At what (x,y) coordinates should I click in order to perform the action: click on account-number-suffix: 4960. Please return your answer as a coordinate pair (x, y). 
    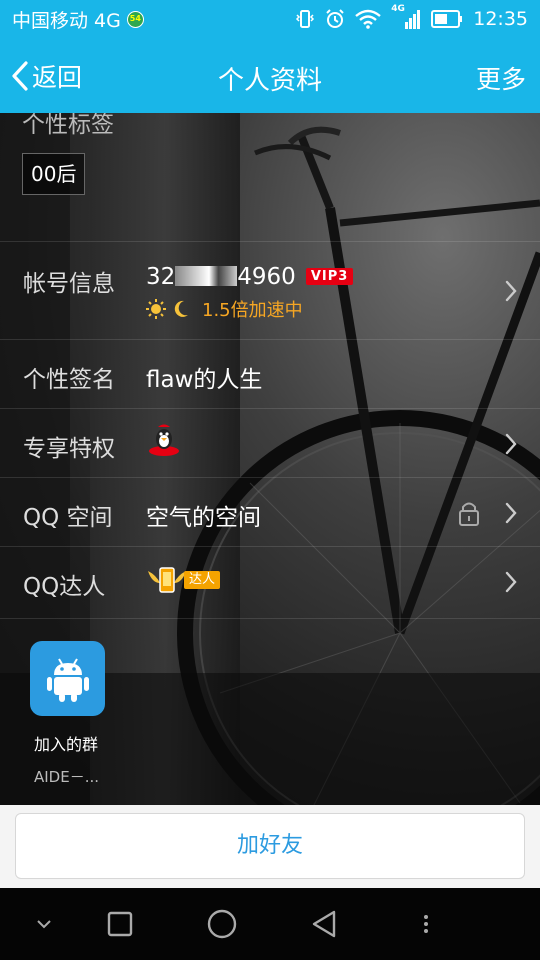
    Looking at the image, I should click on (266, 277).